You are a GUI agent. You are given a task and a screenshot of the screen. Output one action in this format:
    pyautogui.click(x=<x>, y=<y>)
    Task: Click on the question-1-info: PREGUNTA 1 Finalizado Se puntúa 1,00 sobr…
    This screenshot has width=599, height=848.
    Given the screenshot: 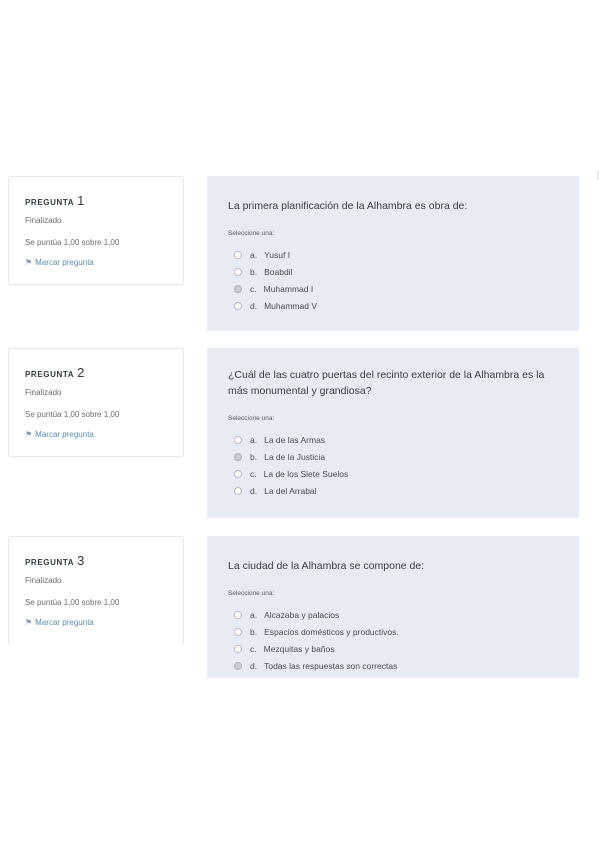 What is the action you would take?
    pyautogui.click(x=96, y=230)
    